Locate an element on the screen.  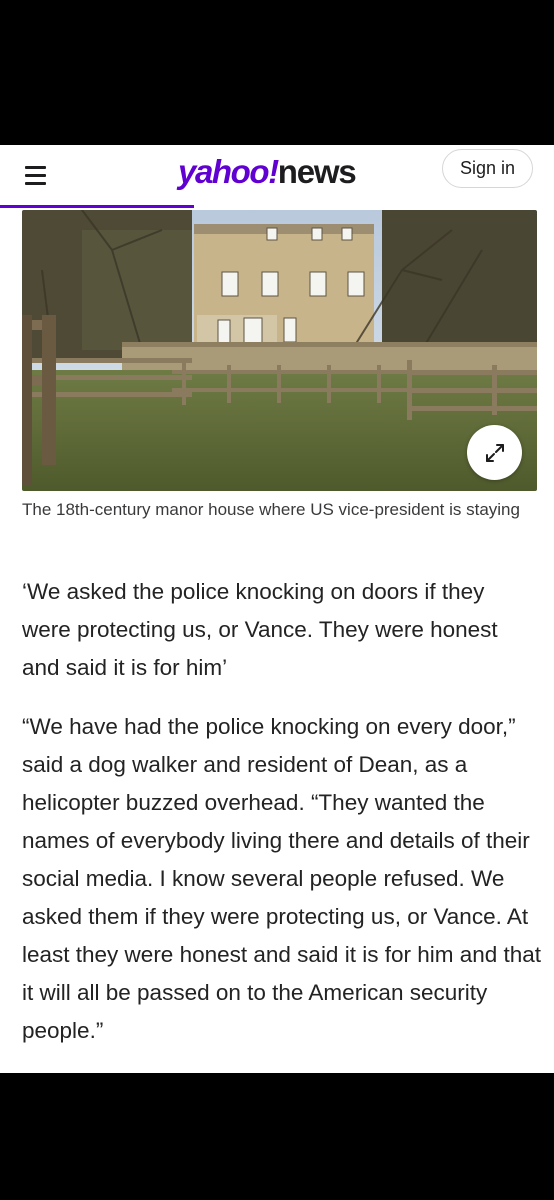
navigation-bar-area is located at coordinates (277, 1136).